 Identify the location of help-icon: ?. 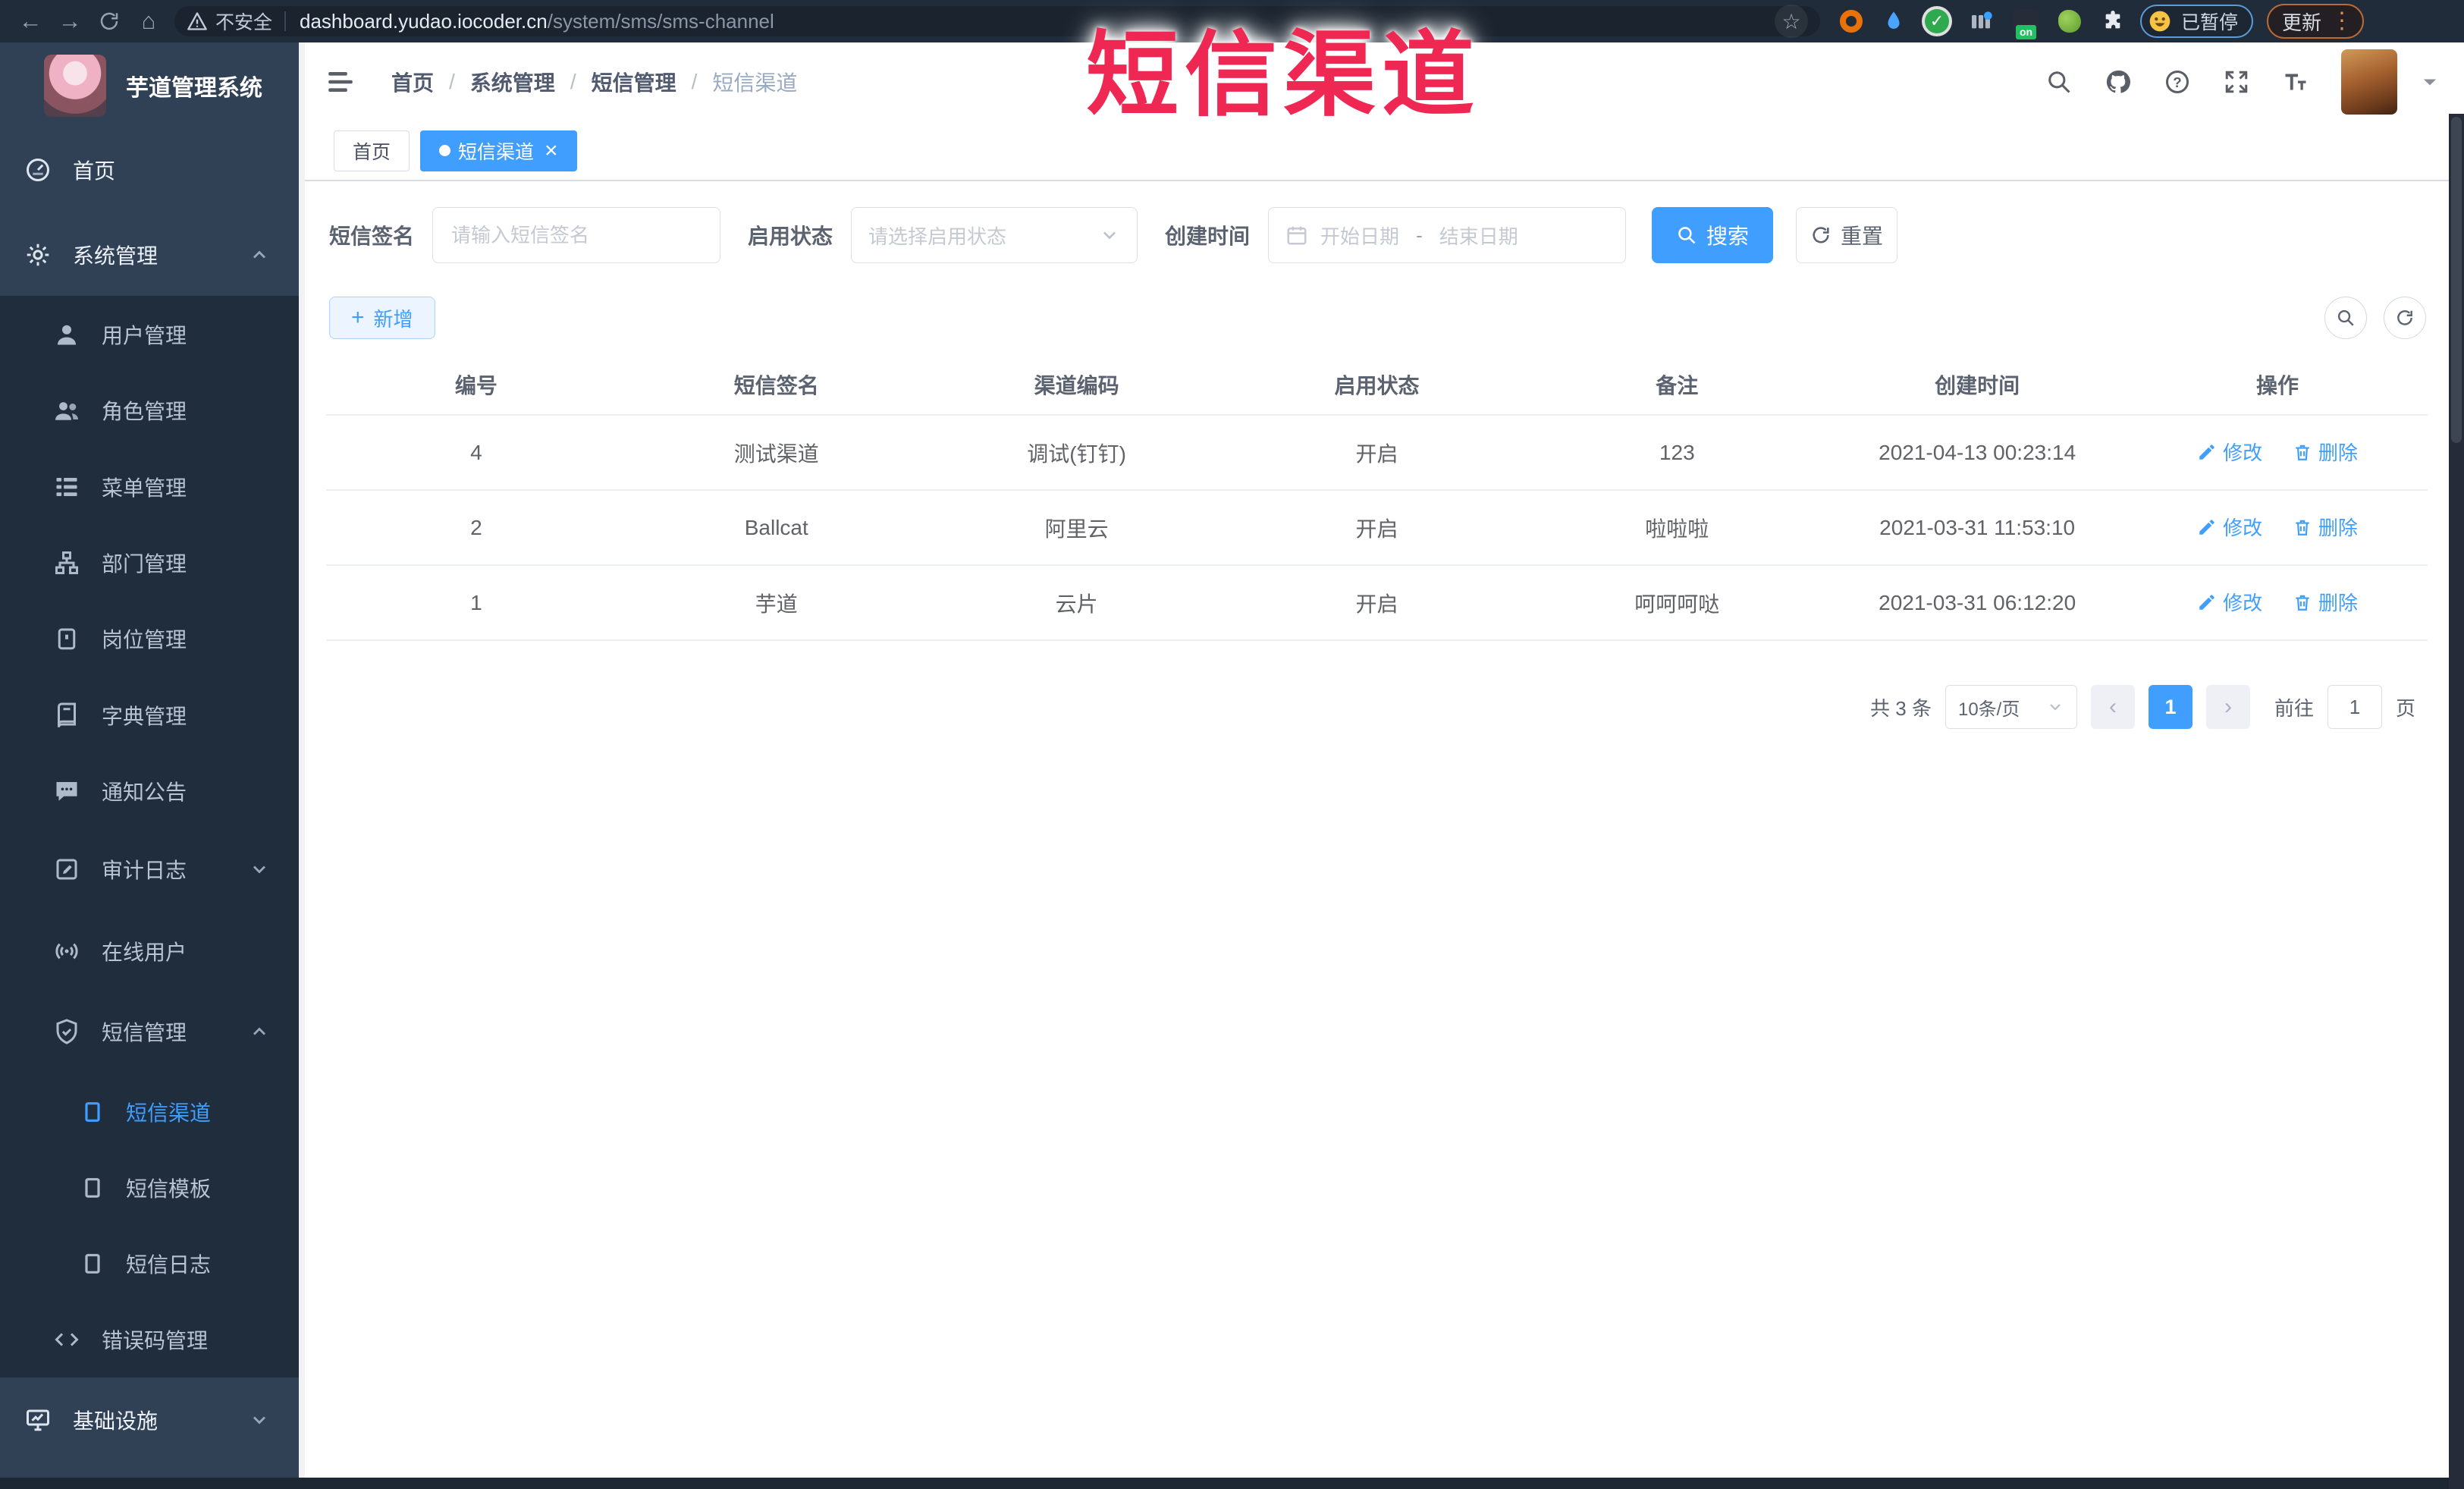
(2178, 82).